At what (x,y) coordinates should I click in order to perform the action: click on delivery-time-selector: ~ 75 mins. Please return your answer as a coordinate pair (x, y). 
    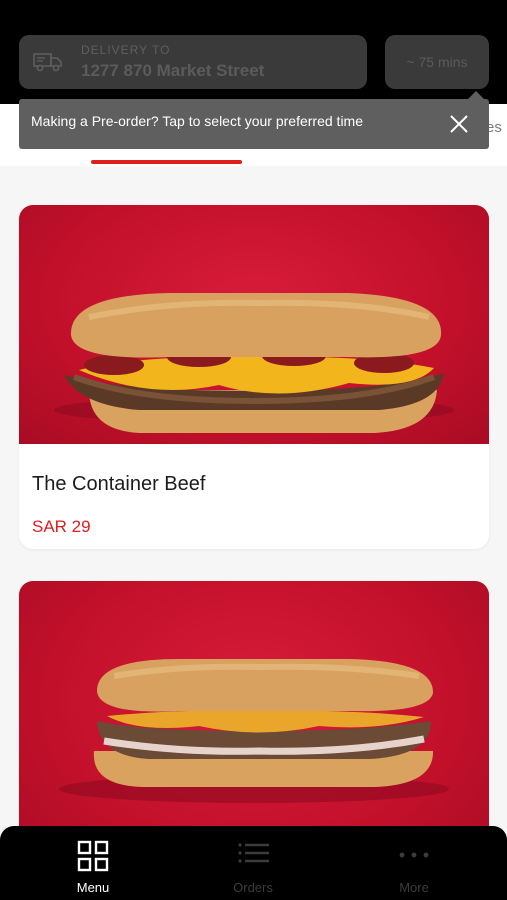
    Looking at the image, I should click on (437, 62).